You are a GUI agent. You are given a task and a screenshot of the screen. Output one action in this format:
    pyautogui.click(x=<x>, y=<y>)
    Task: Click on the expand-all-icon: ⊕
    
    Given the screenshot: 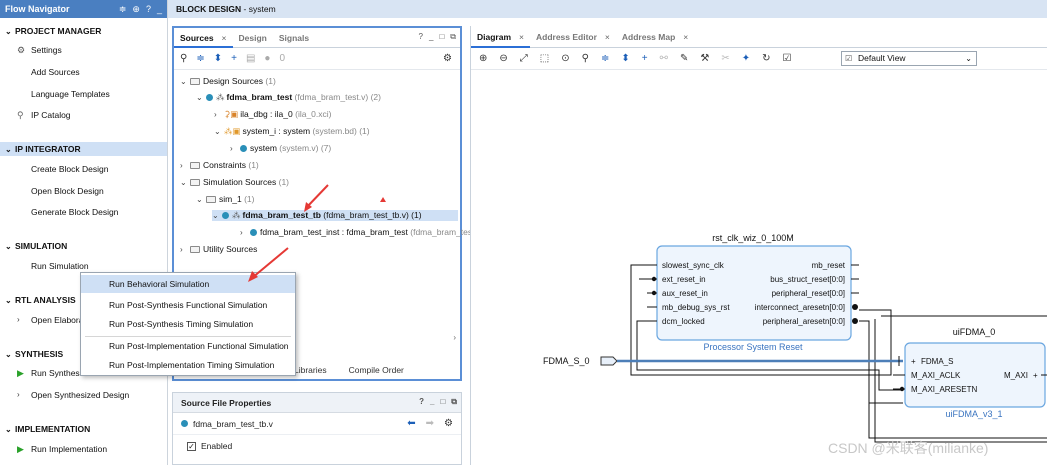 What is the action you would take?
    pyautogui.click(x=136, y=9)
    